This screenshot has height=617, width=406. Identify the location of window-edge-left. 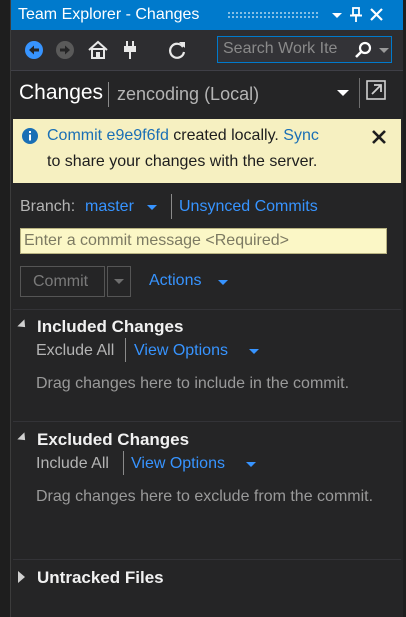
(5, 308).